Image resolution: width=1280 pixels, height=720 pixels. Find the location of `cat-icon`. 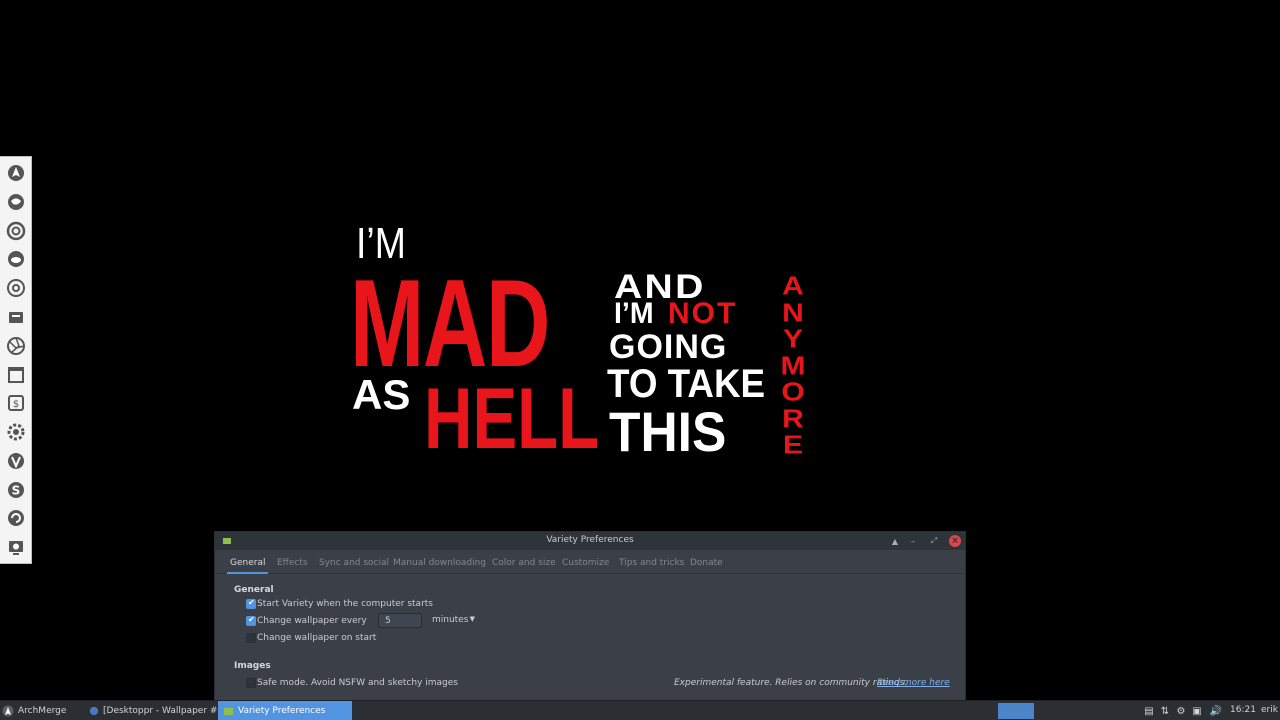

cat-icon is located at coordinates (16, 259).